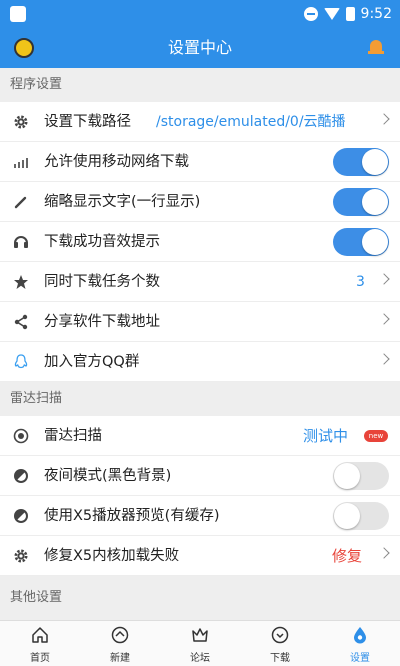  Describe the element at coordinates (280, 658) in the screenshot. I see `tab-download-label: 下载` at that location.